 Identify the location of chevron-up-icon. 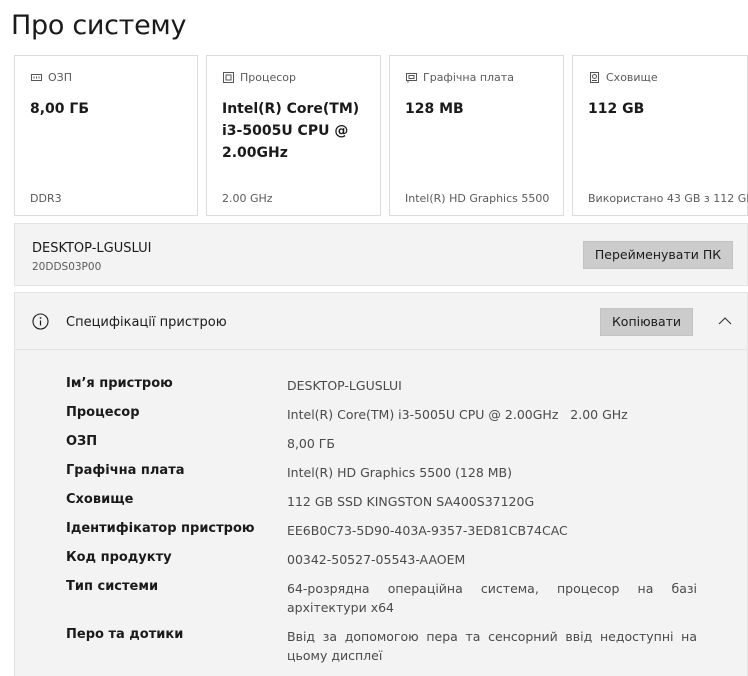
(725, 321).